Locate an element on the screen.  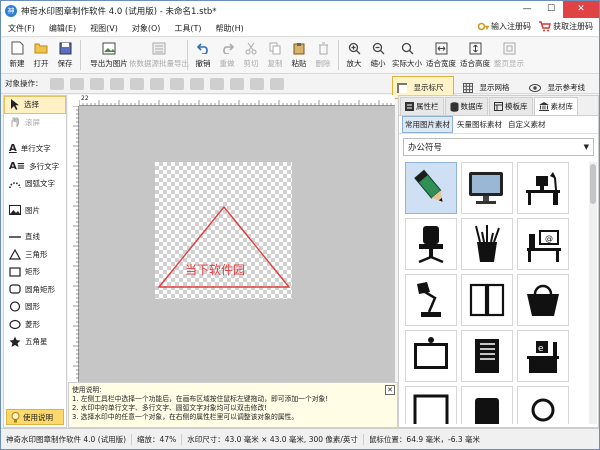
copy-icon is located at coordinates (275, 48).